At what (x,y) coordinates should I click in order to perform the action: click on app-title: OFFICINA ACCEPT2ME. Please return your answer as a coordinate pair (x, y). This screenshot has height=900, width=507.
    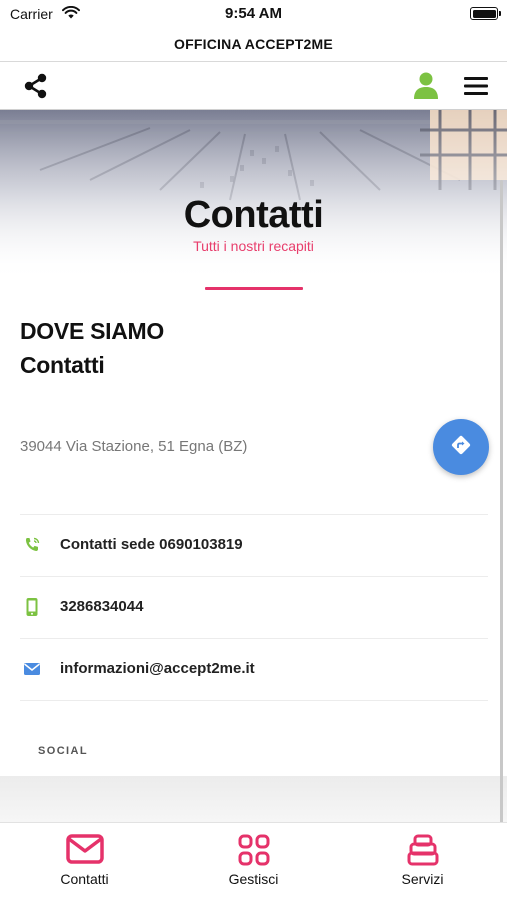
    Looking at the image, I should click on (253, 44).